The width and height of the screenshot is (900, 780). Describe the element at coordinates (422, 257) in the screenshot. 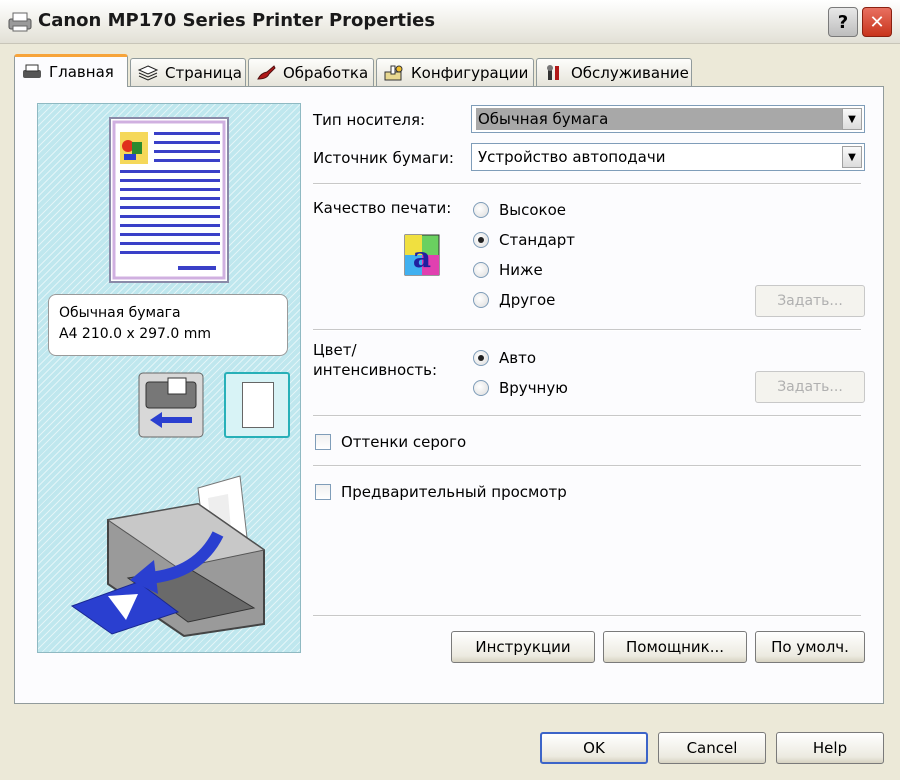

I see `svg-text: a` at that location.